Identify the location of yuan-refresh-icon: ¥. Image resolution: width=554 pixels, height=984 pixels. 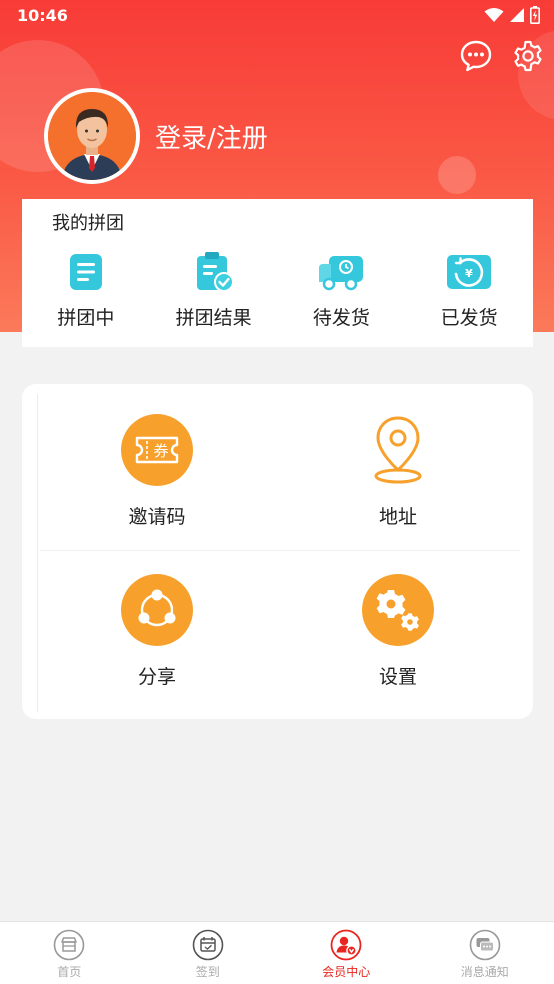
(469, 272).